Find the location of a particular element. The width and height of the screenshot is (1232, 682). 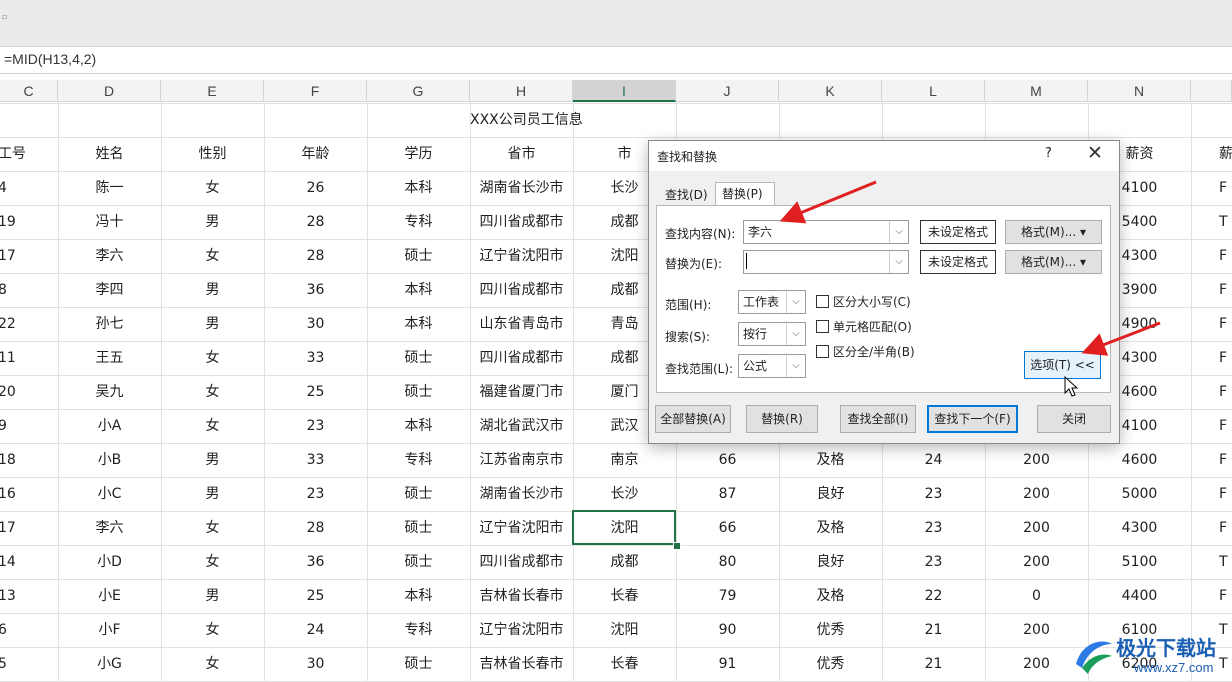

table-cell: 25 is located at coordinates (315, 596).